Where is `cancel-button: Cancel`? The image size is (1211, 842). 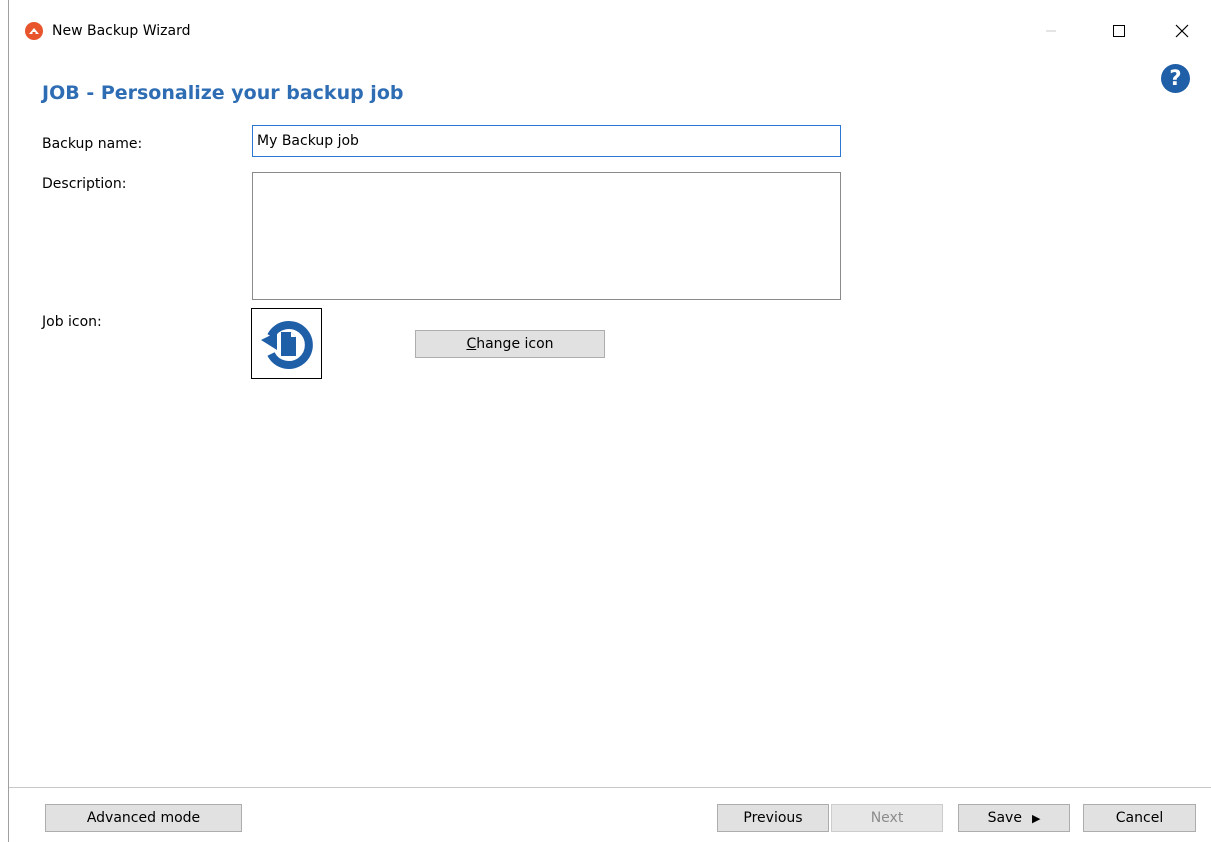 cancel-button: Cancel is located at coordinates (1139, 818).